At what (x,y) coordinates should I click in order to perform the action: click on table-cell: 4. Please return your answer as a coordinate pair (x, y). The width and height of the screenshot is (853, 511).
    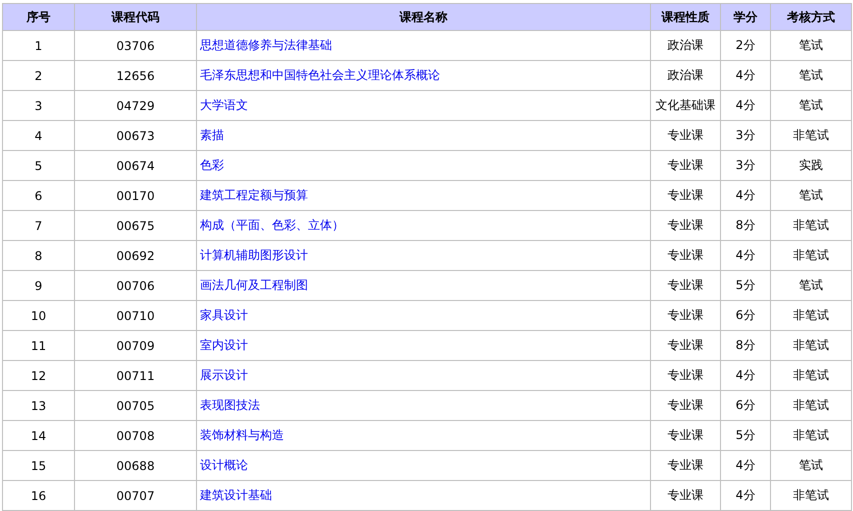
    Looking at the image, I should click on (38, 135).